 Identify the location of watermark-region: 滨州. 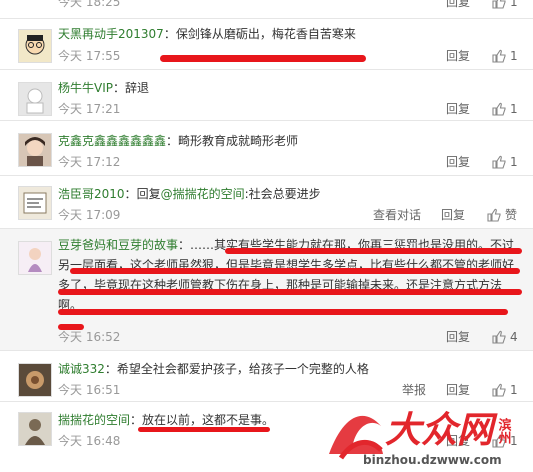
(504, 431).